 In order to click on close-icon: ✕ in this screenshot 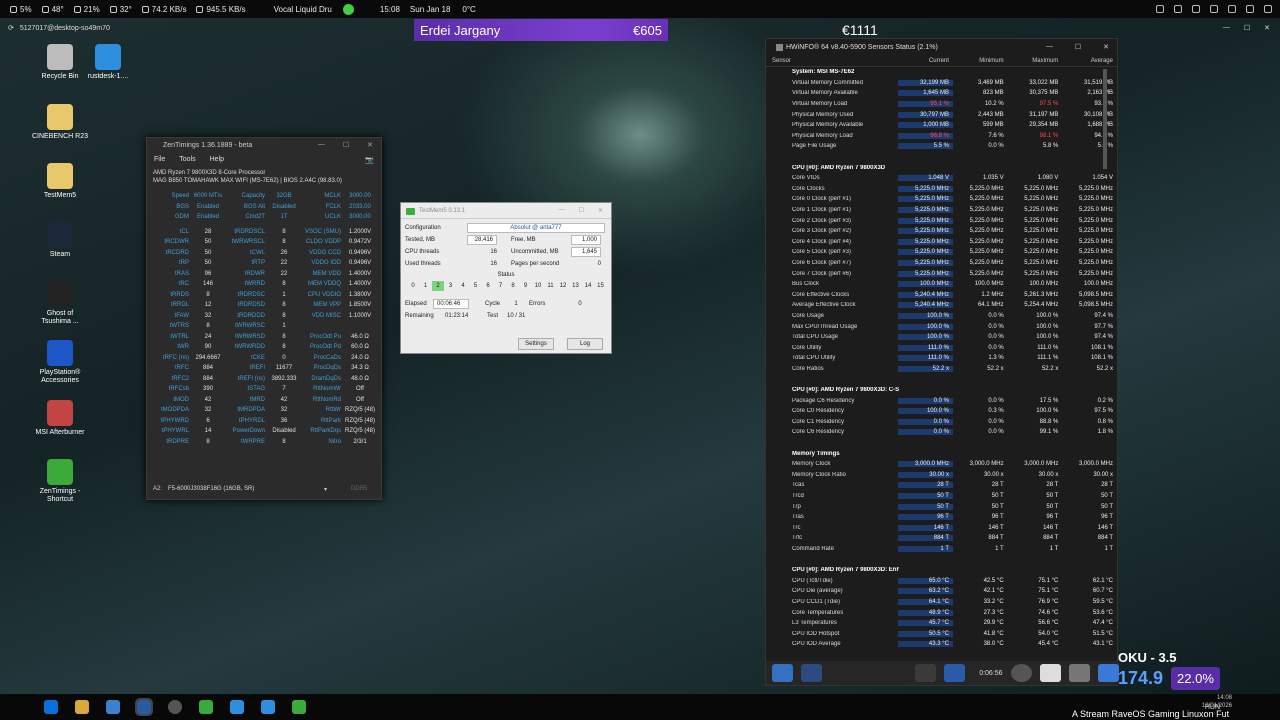, I will do `click(1267, 28)`.